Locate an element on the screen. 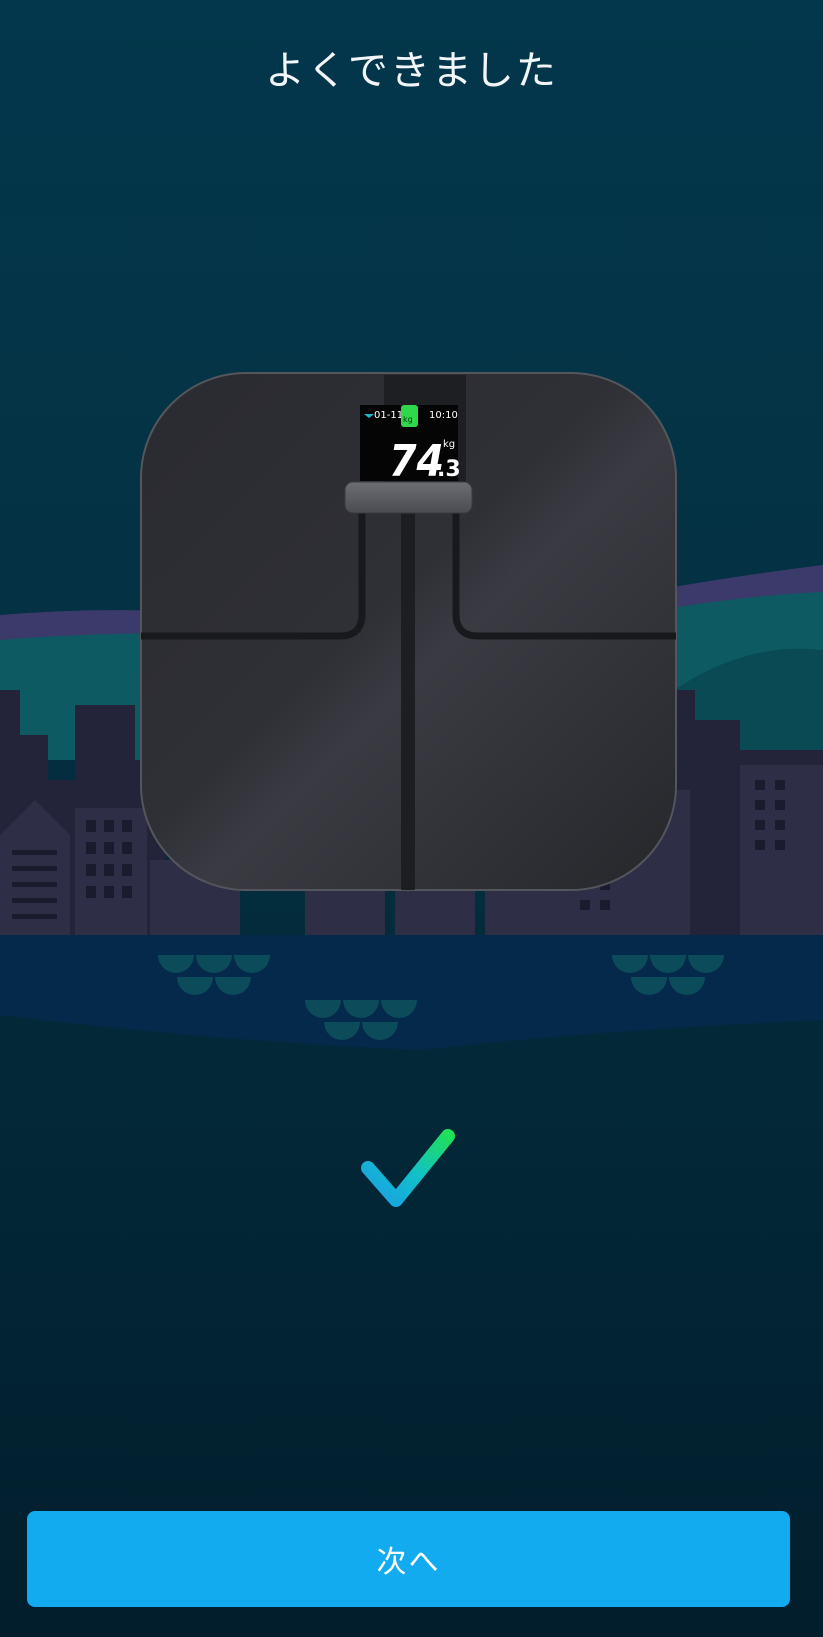 This screenshot has height=1637, width=823. display-date: 01-11 is located at coordinates (388, 415).